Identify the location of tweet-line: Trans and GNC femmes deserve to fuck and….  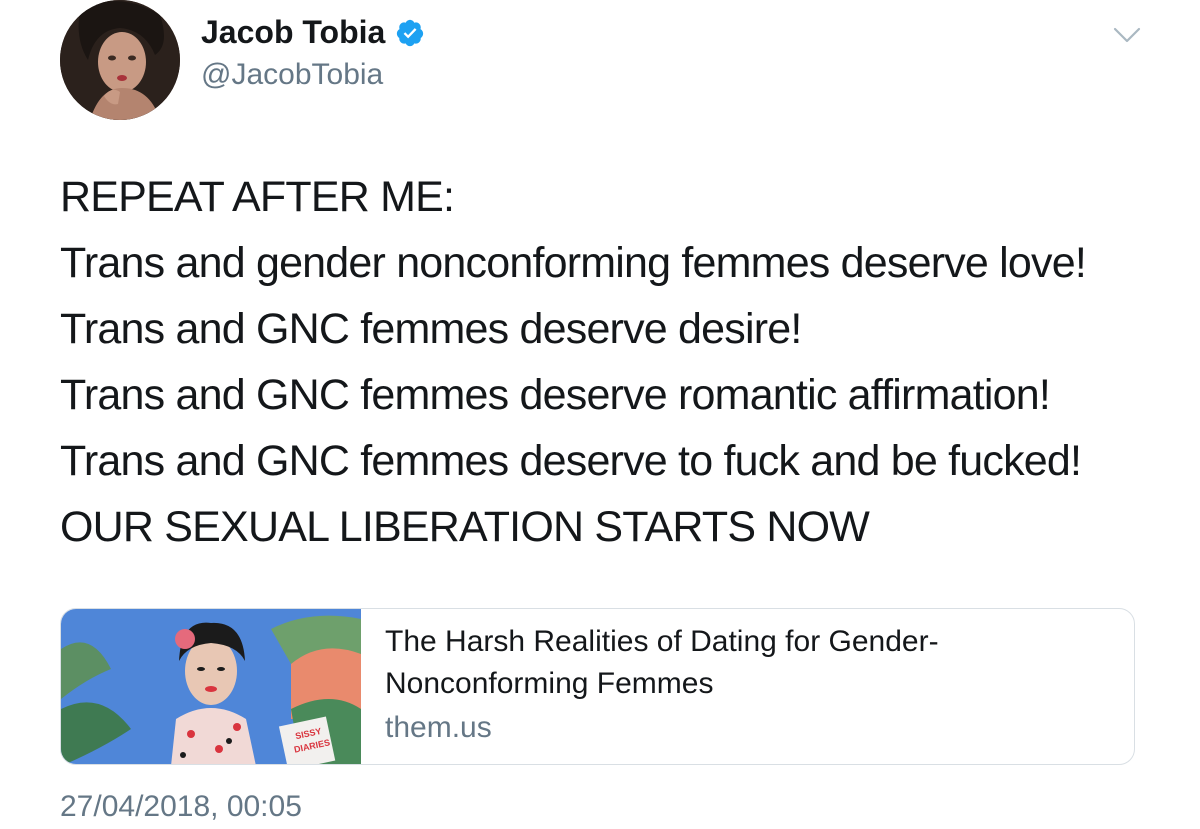
(571, 461).